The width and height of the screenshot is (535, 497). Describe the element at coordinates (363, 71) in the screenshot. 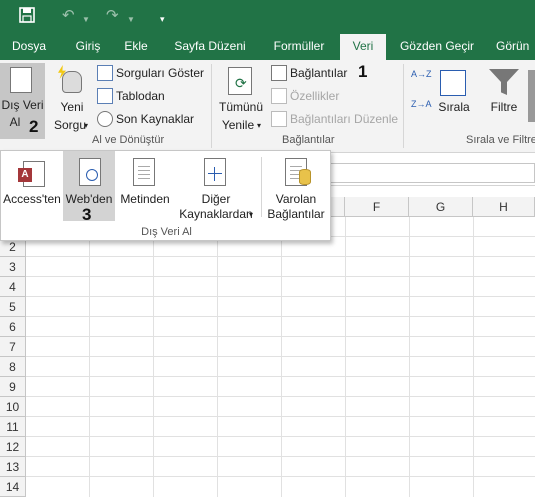

I see `step-1-label: 1` at that location.